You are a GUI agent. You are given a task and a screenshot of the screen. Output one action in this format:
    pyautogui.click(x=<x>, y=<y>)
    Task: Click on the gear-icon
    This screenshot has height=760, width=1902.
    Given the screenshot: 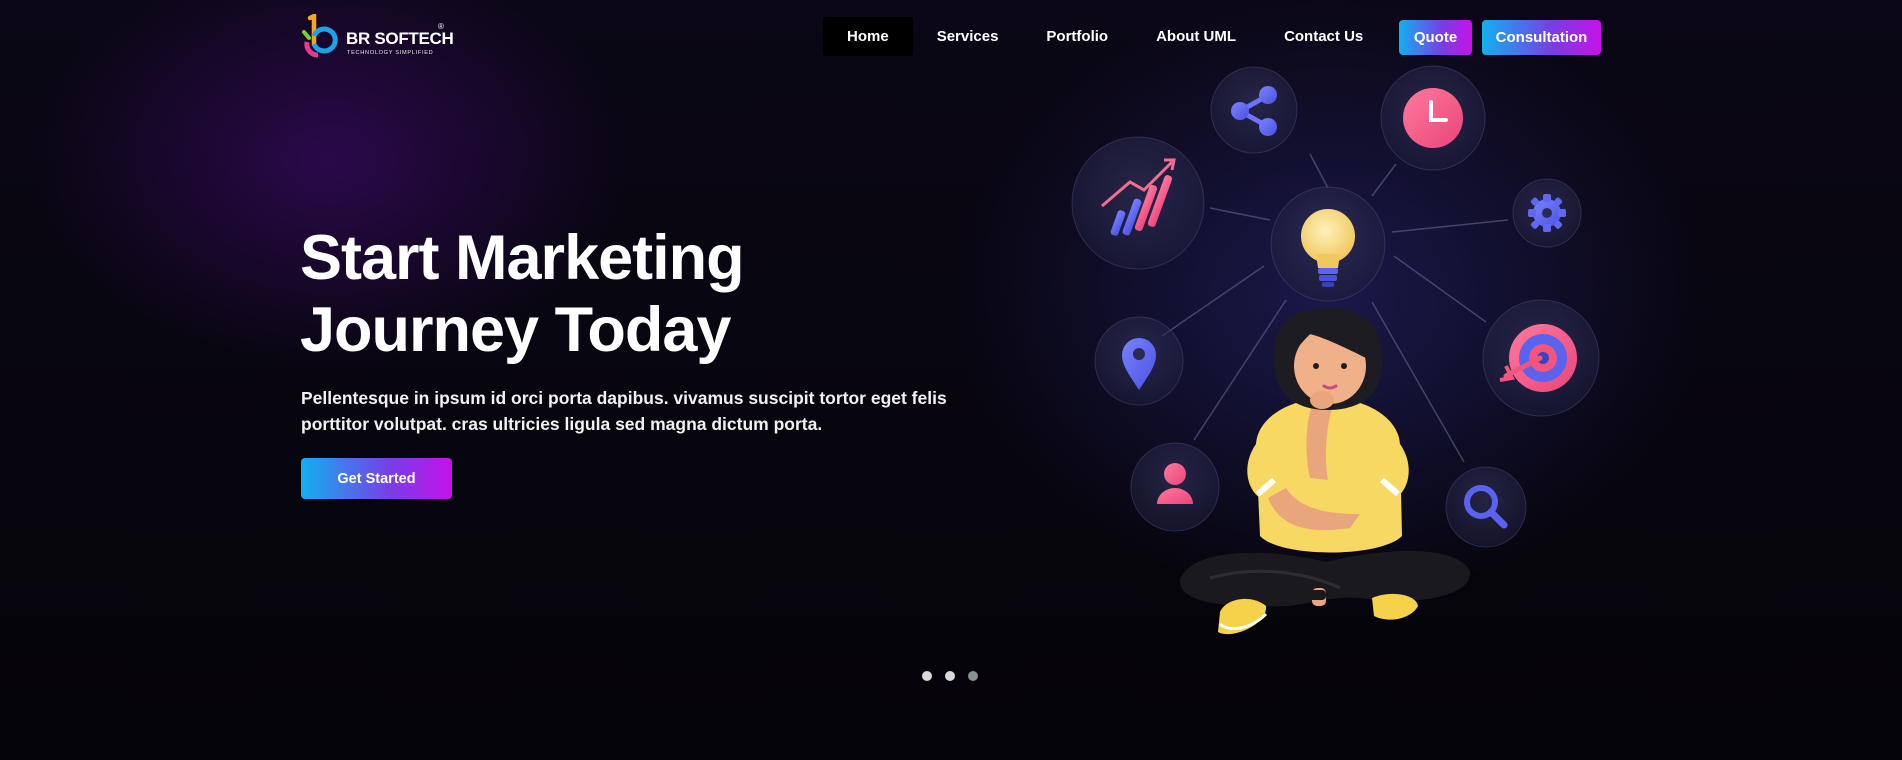 What is the action you would take?
    pyautogui.click(x=1547, y=213)
    